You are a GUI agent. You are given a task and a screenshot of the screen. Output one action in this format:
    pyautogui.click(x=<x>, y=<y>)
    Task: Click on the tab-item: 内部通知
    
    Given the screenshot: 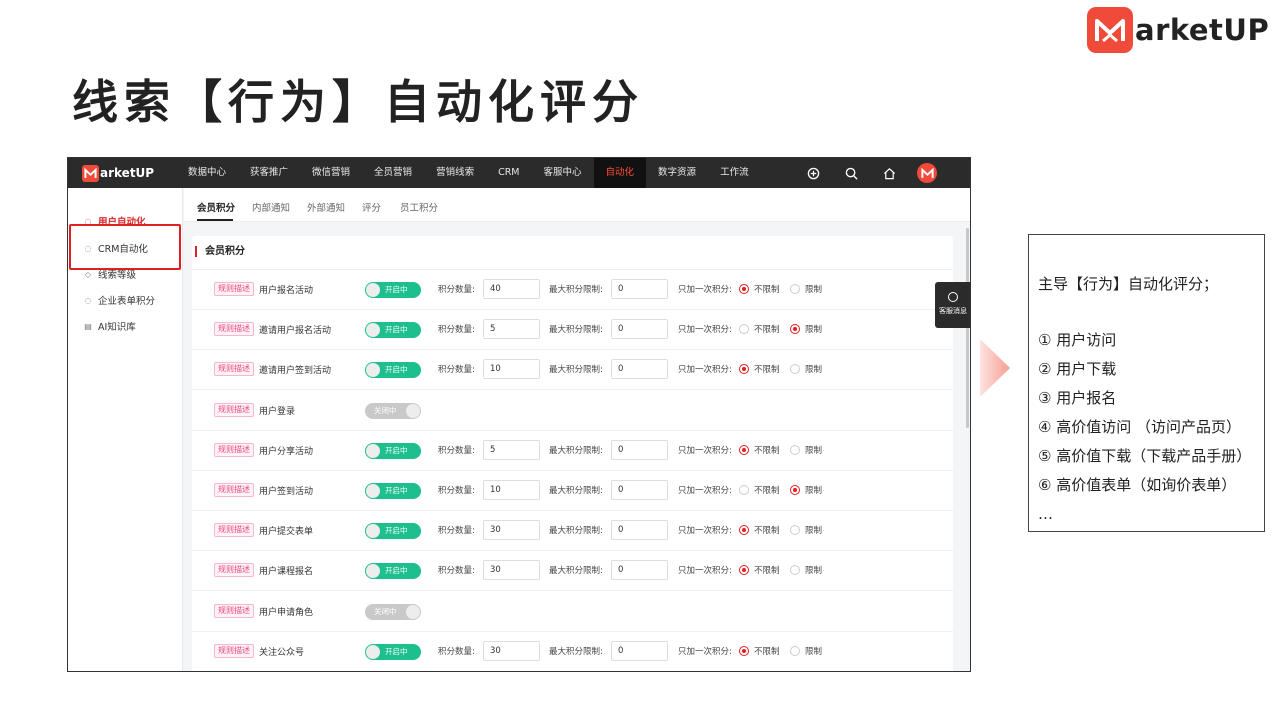 What is the action you would take?
    pyautogui.click(x=271, y=207)
    